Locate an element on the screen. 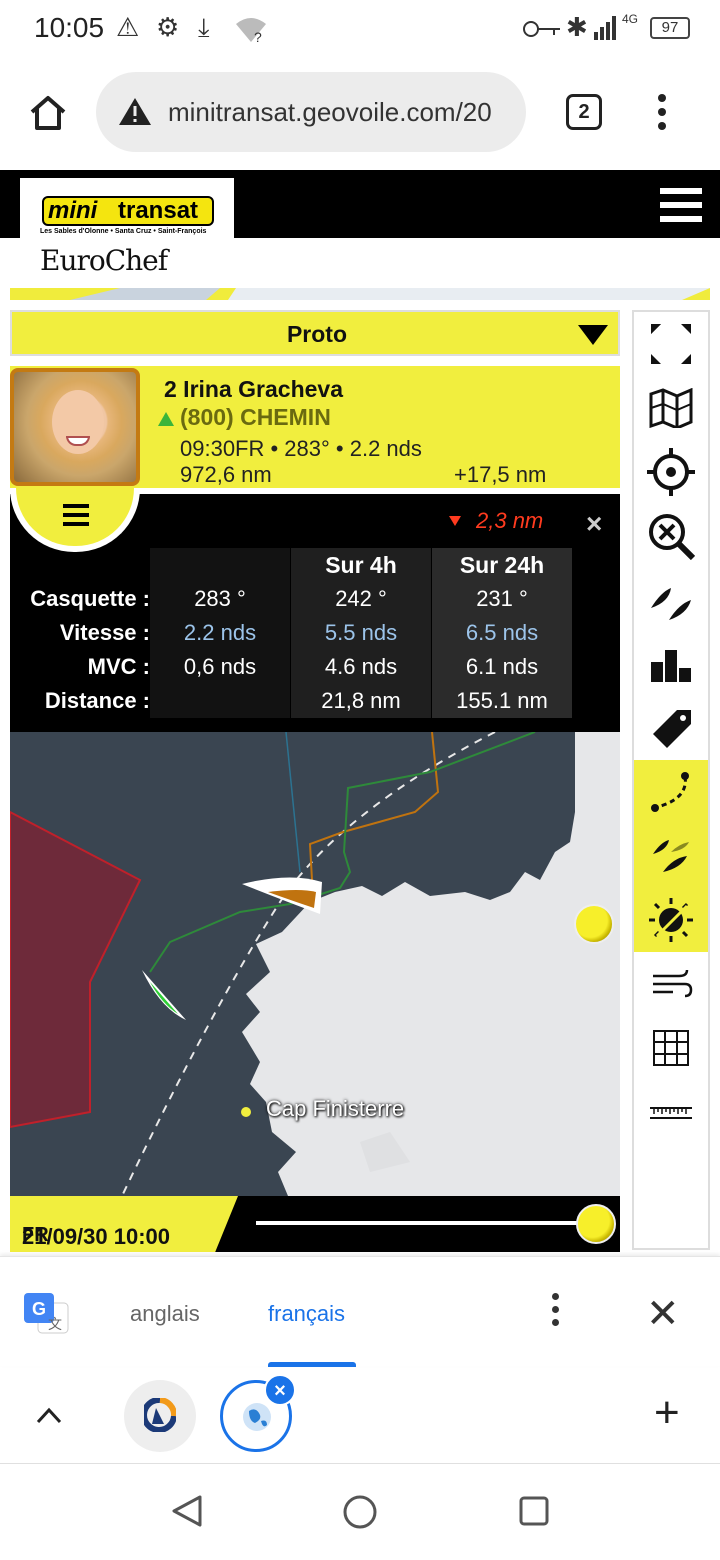  recents-icon is located at coordinates (534, 1511).